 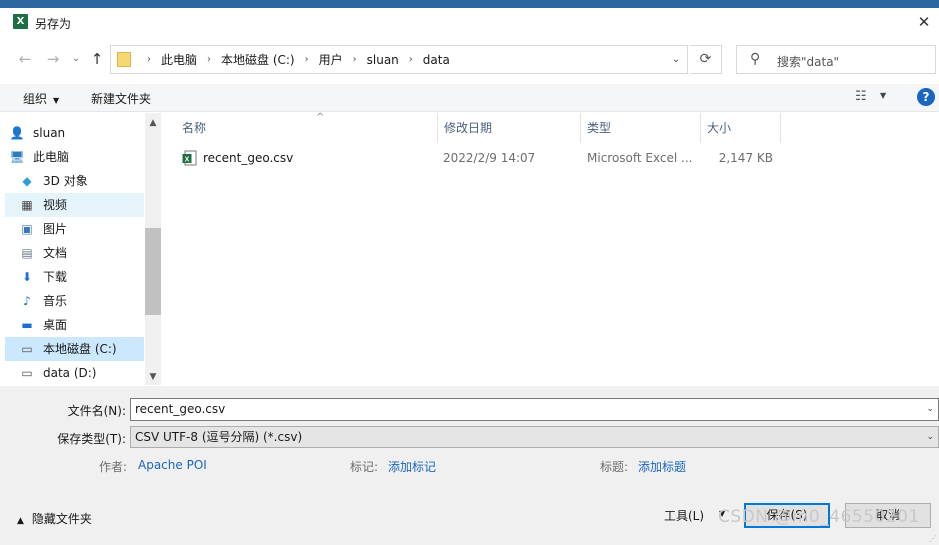 I want to click on sidebar-item-label: 音乐, so click(x=55, y=301).